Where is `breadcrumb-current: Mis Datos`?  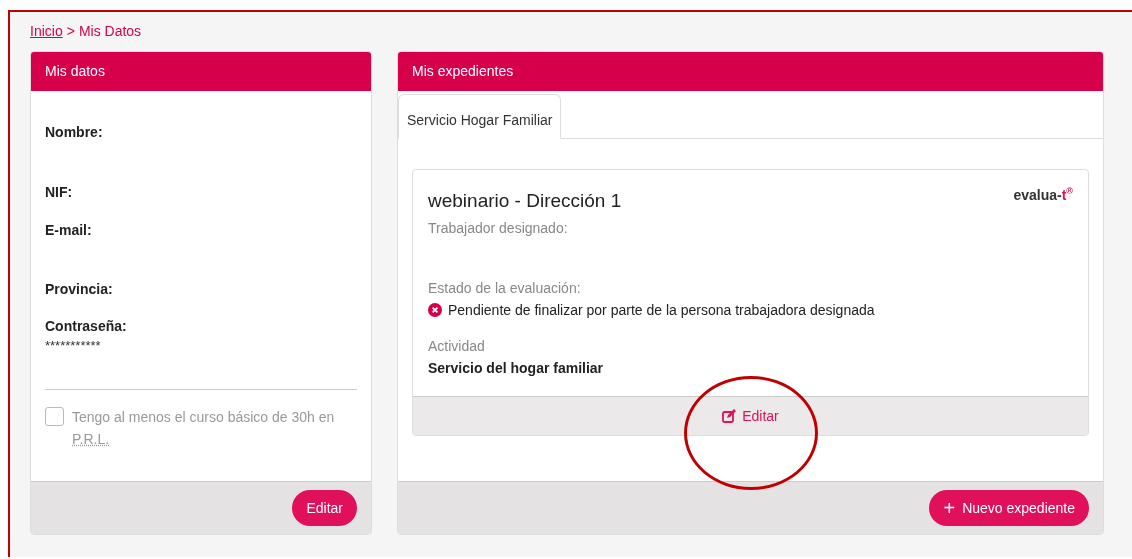
breadcrumb-current: Mis Datos is located at coordinates (110, 31).